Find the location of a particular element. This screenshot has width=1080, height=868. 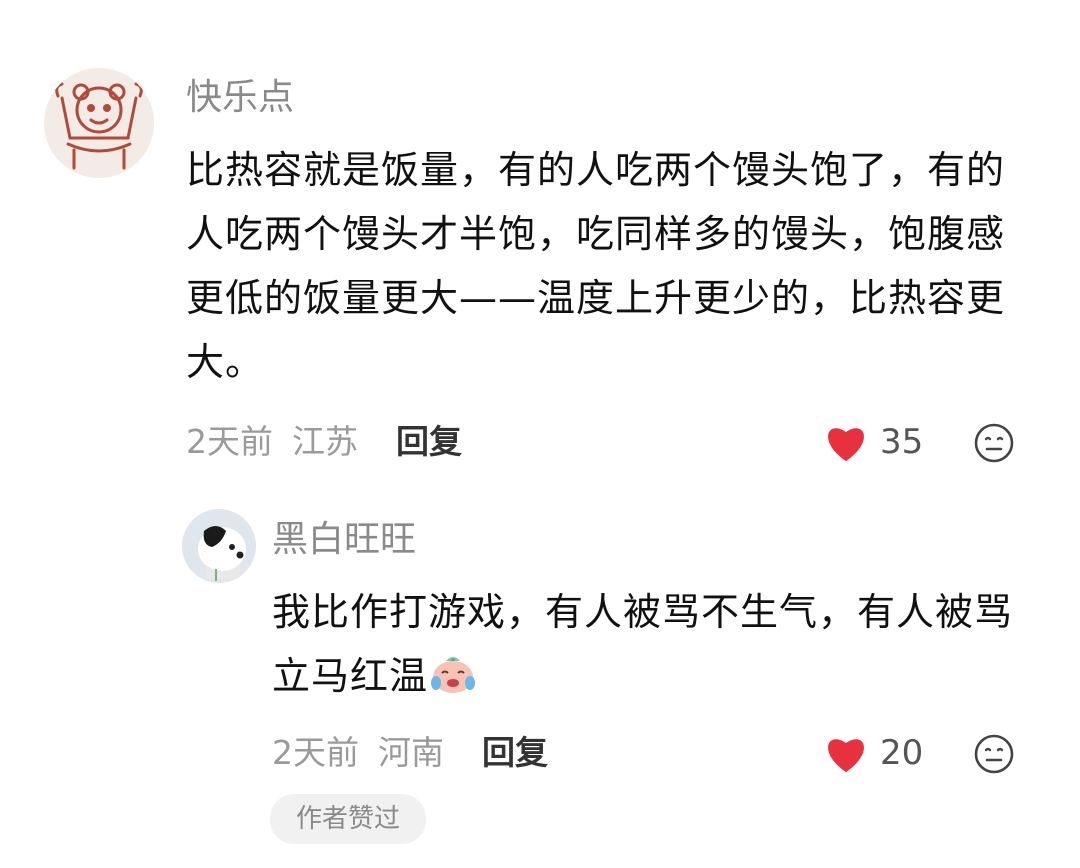

reply-reply-button: 回复 is located at coordinates (515, 753).